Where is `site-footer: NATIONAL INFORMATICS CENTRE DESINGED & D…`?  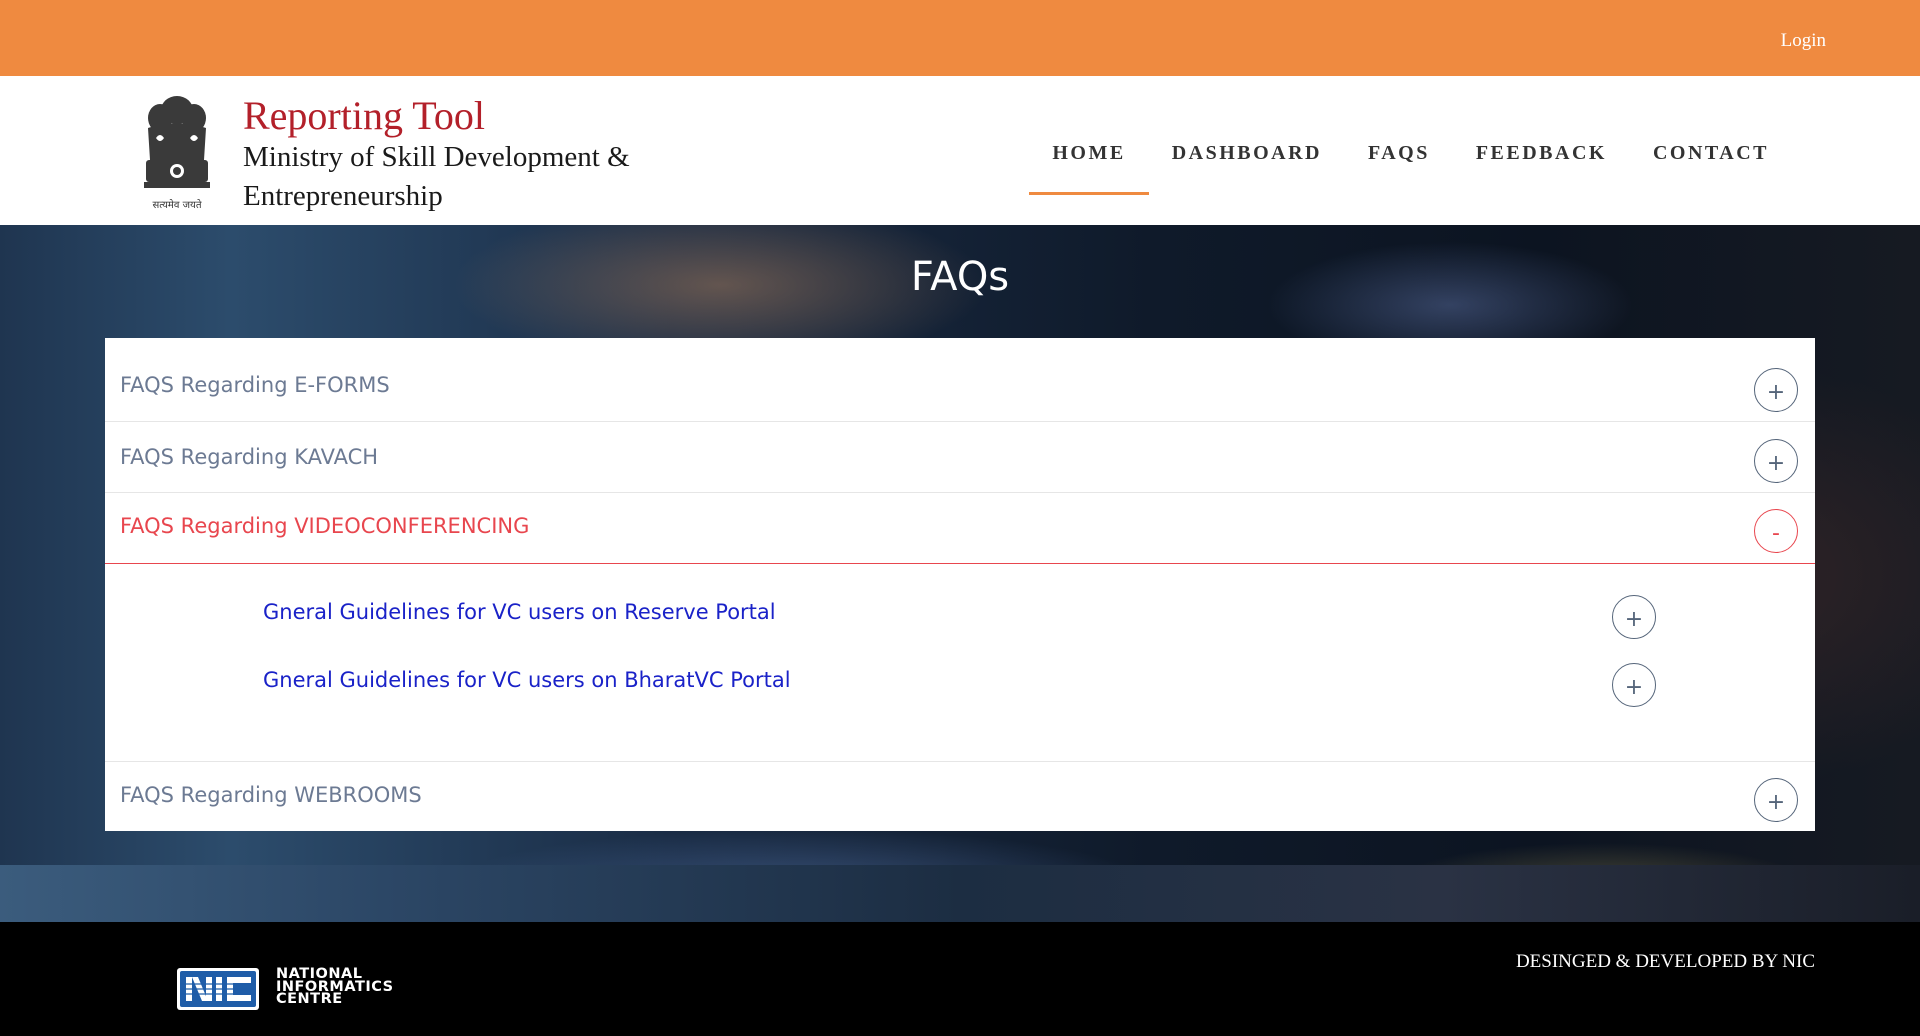
site-footer: NATIONAL INFORMATICS CENTRE DESINGED & D… is located at coordinates (960, 979).